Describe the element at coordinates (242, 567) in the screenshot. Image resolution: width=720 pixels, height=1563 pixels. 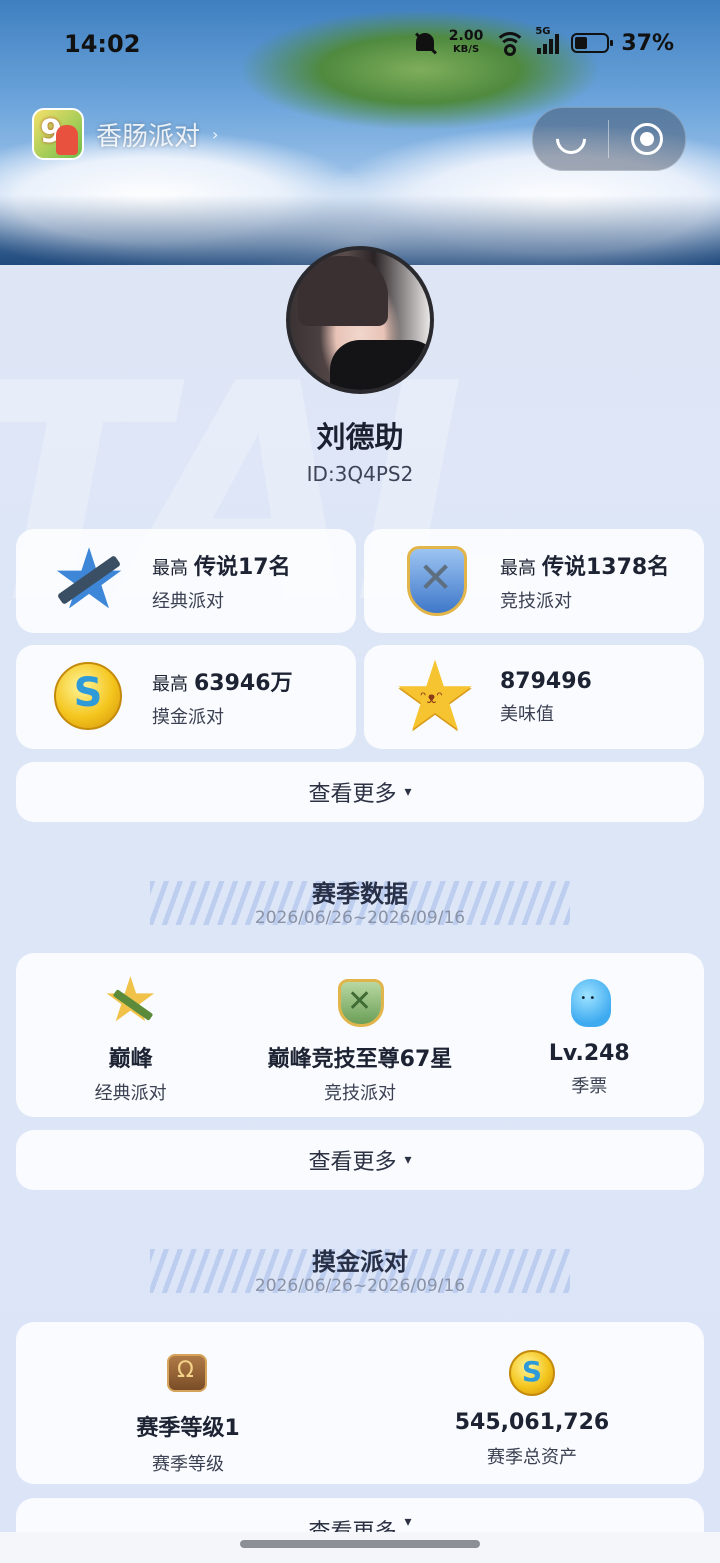
I see `stat-value-text: 传说17名` at that location.